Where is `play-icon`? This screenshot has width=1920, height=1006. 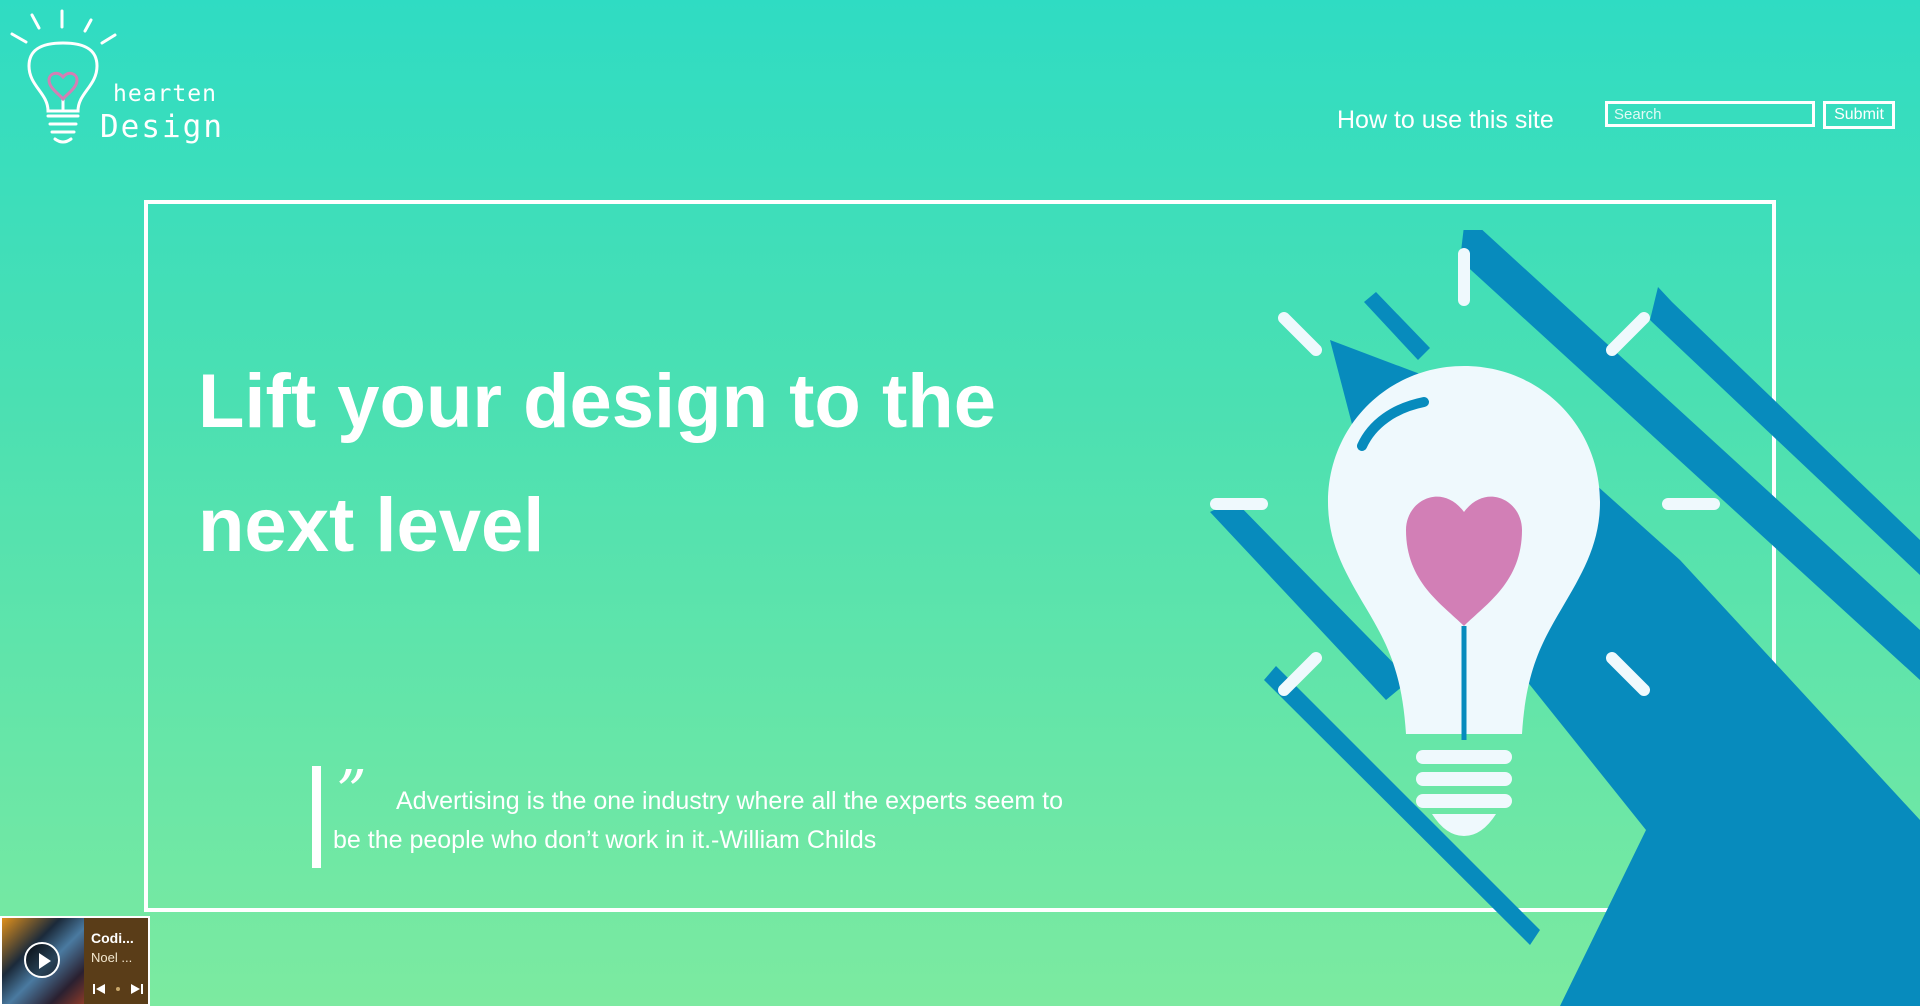
play-icon is located at coordinates (42, 960).